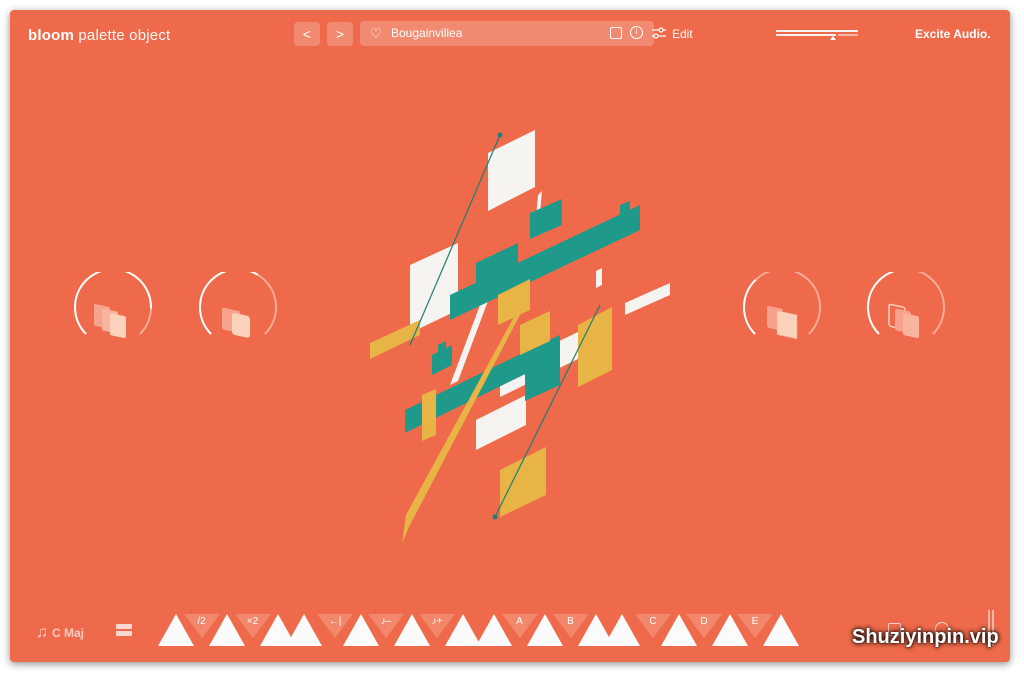  Describe the element at coordinates (427, 33) in the screenshot. I see `preset-name: Bougainvillea` at that location.